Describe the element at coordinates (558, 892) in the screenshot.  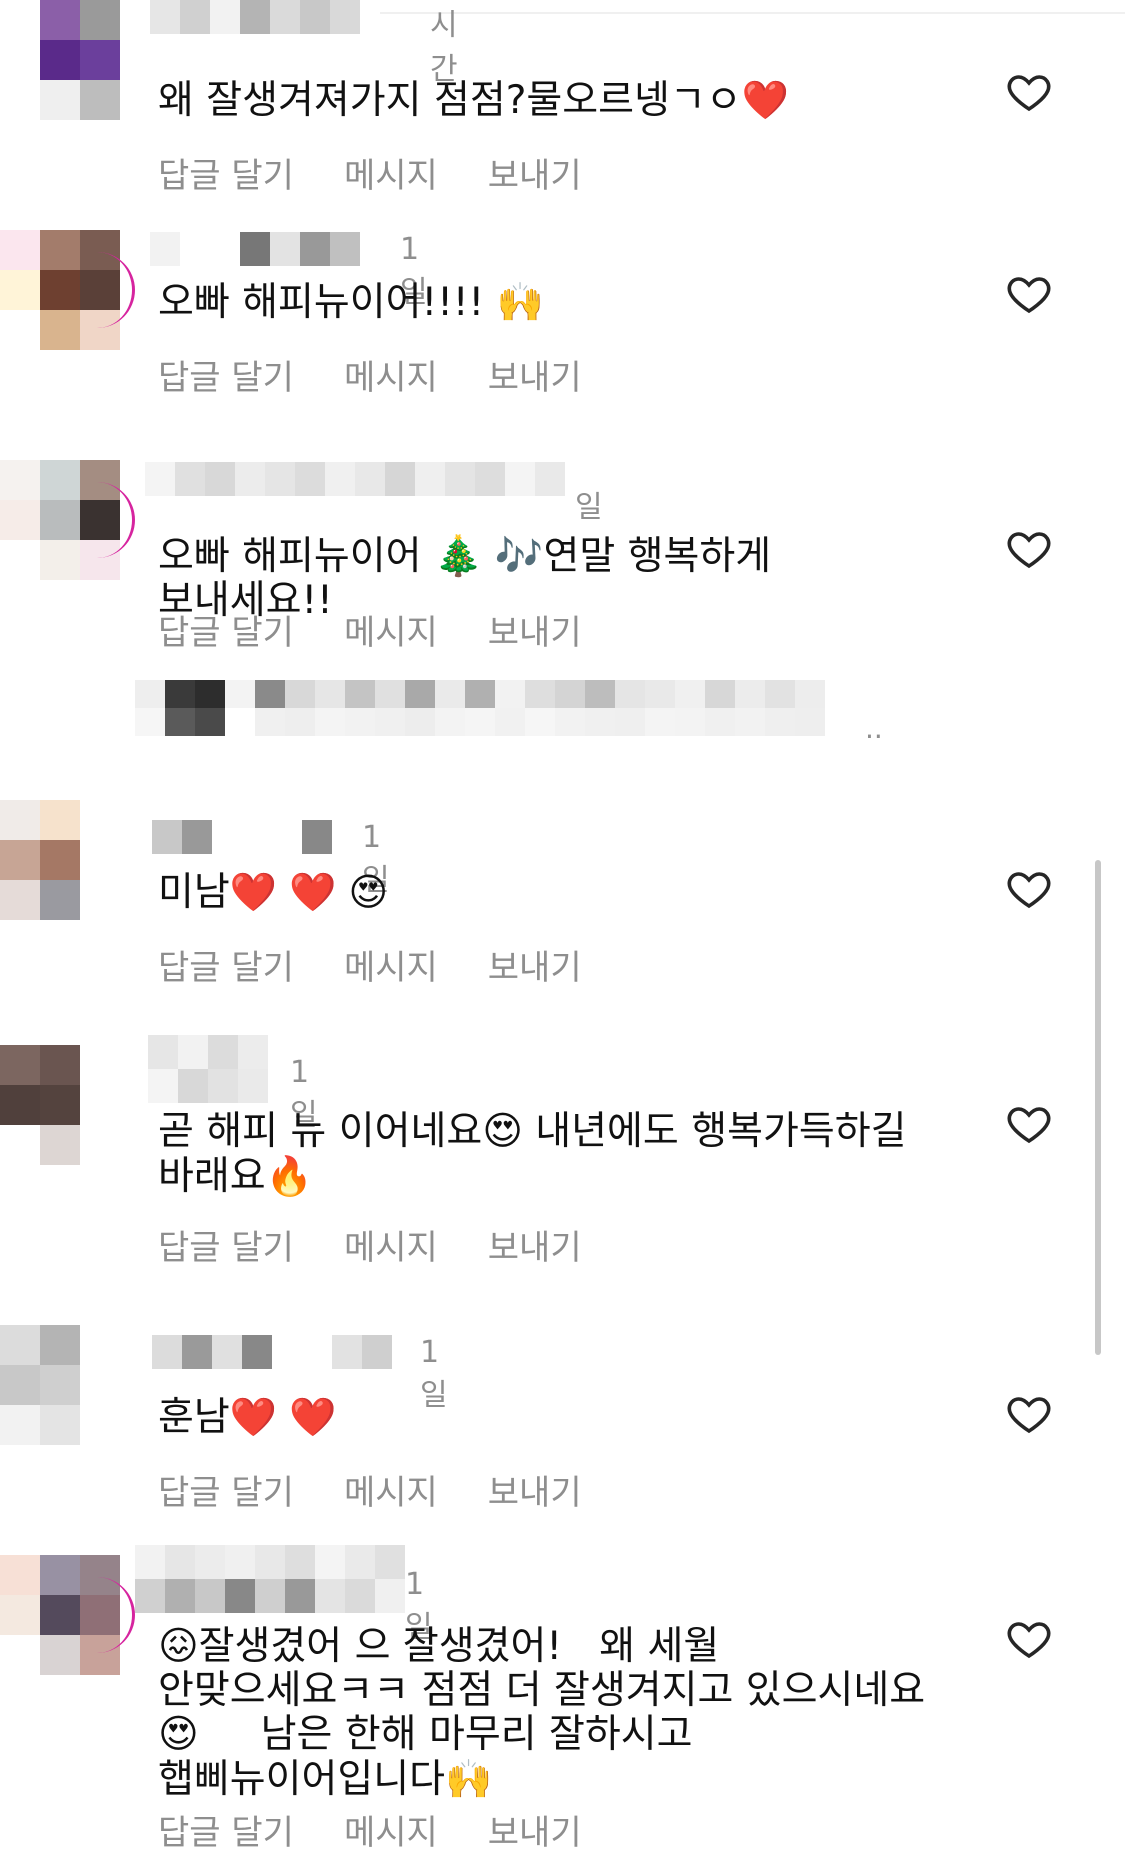
I see `comment-text: 미남❤️ ❤️ 😍` at that location.